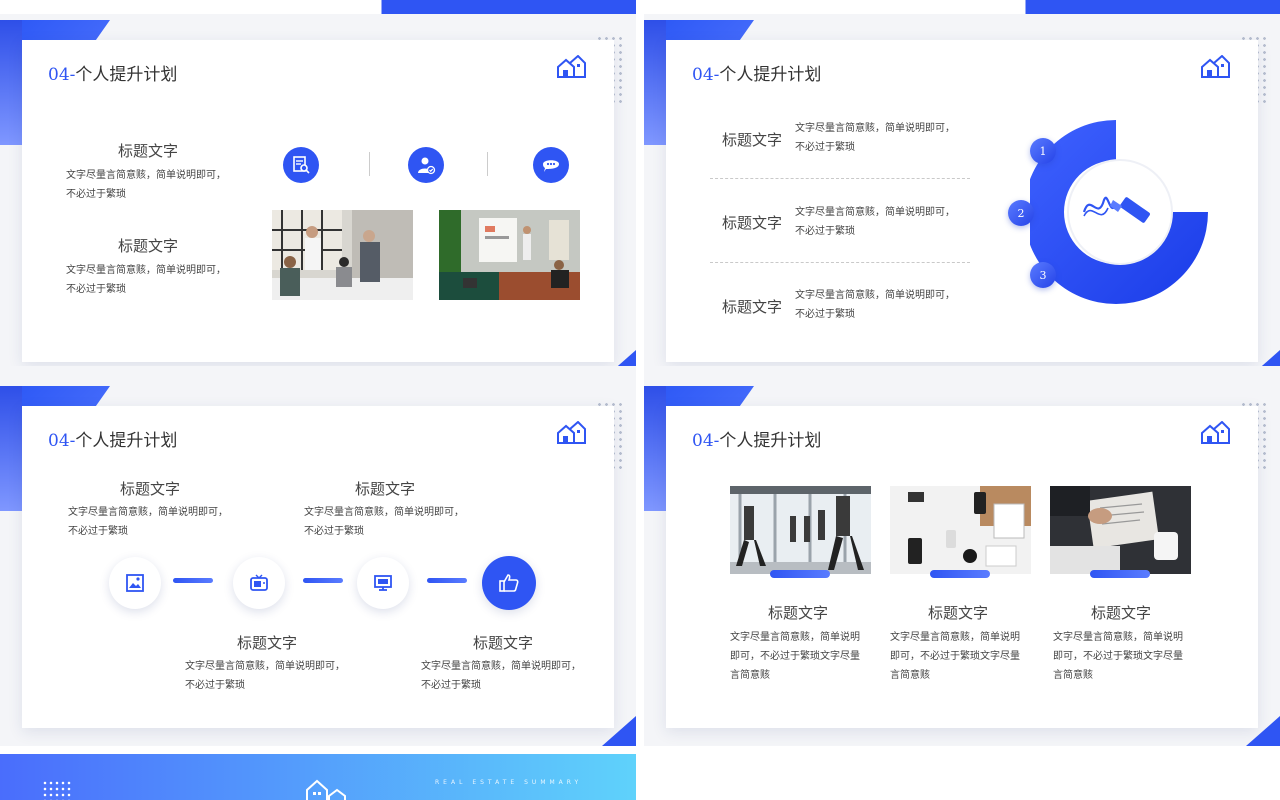 This screenshot has width=1280, height=800. What do you see at coordinates (1043, 275) in the screenshot?
I see `step-badge-3: 3` at bounding box center [1043, 275].